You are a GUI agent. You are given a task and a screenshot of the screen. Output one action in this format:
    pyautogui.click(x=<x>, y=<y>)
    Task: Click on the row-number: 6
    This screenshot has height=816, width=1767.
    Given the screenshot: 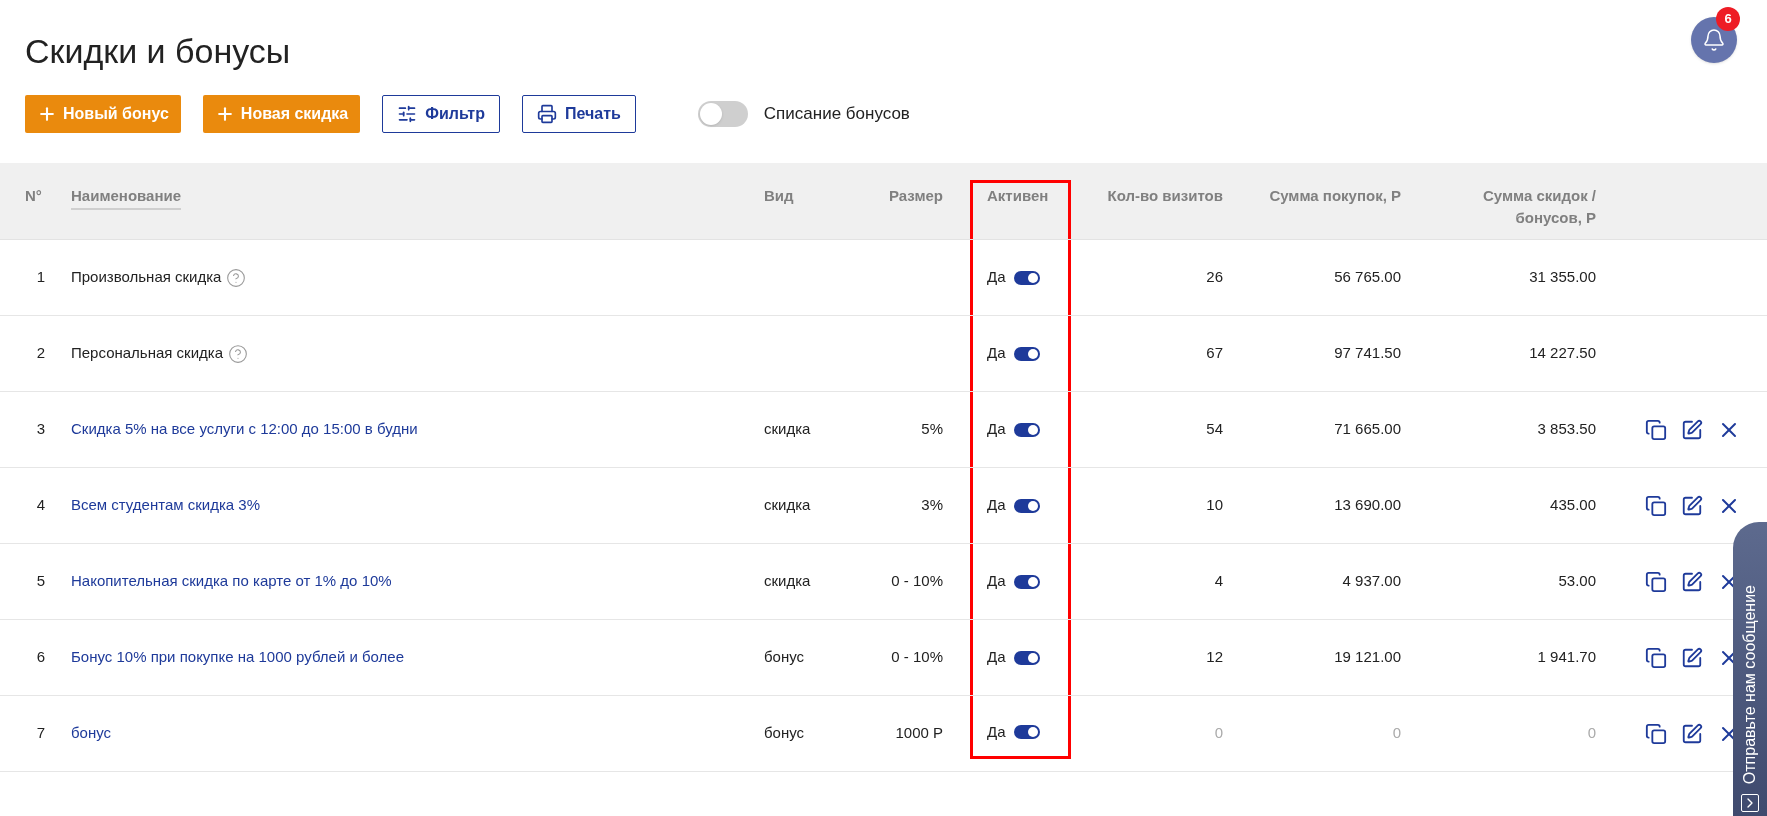 What is the action you would take?
    pyautogui.click(x=40, y=657)
    